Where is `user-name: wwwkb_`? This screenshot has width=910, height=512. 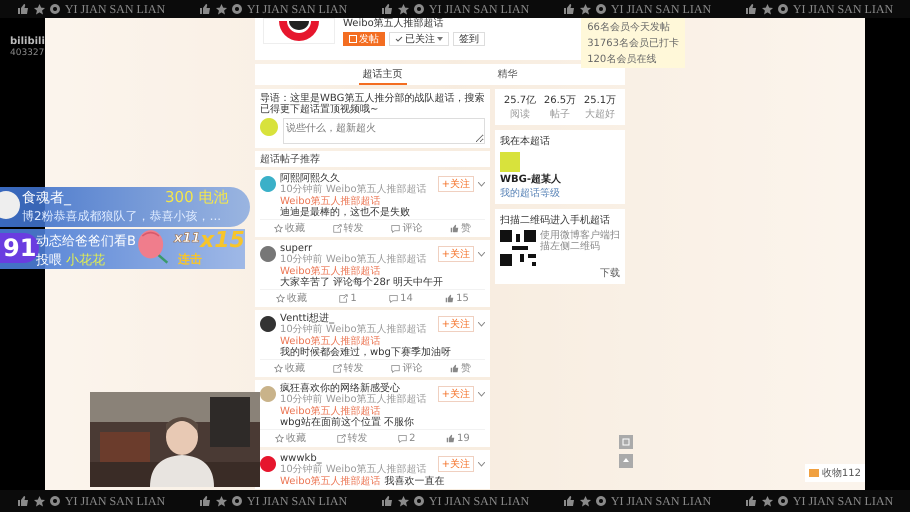
user-name: wwwkb_ is located at coordinates (357, 458).